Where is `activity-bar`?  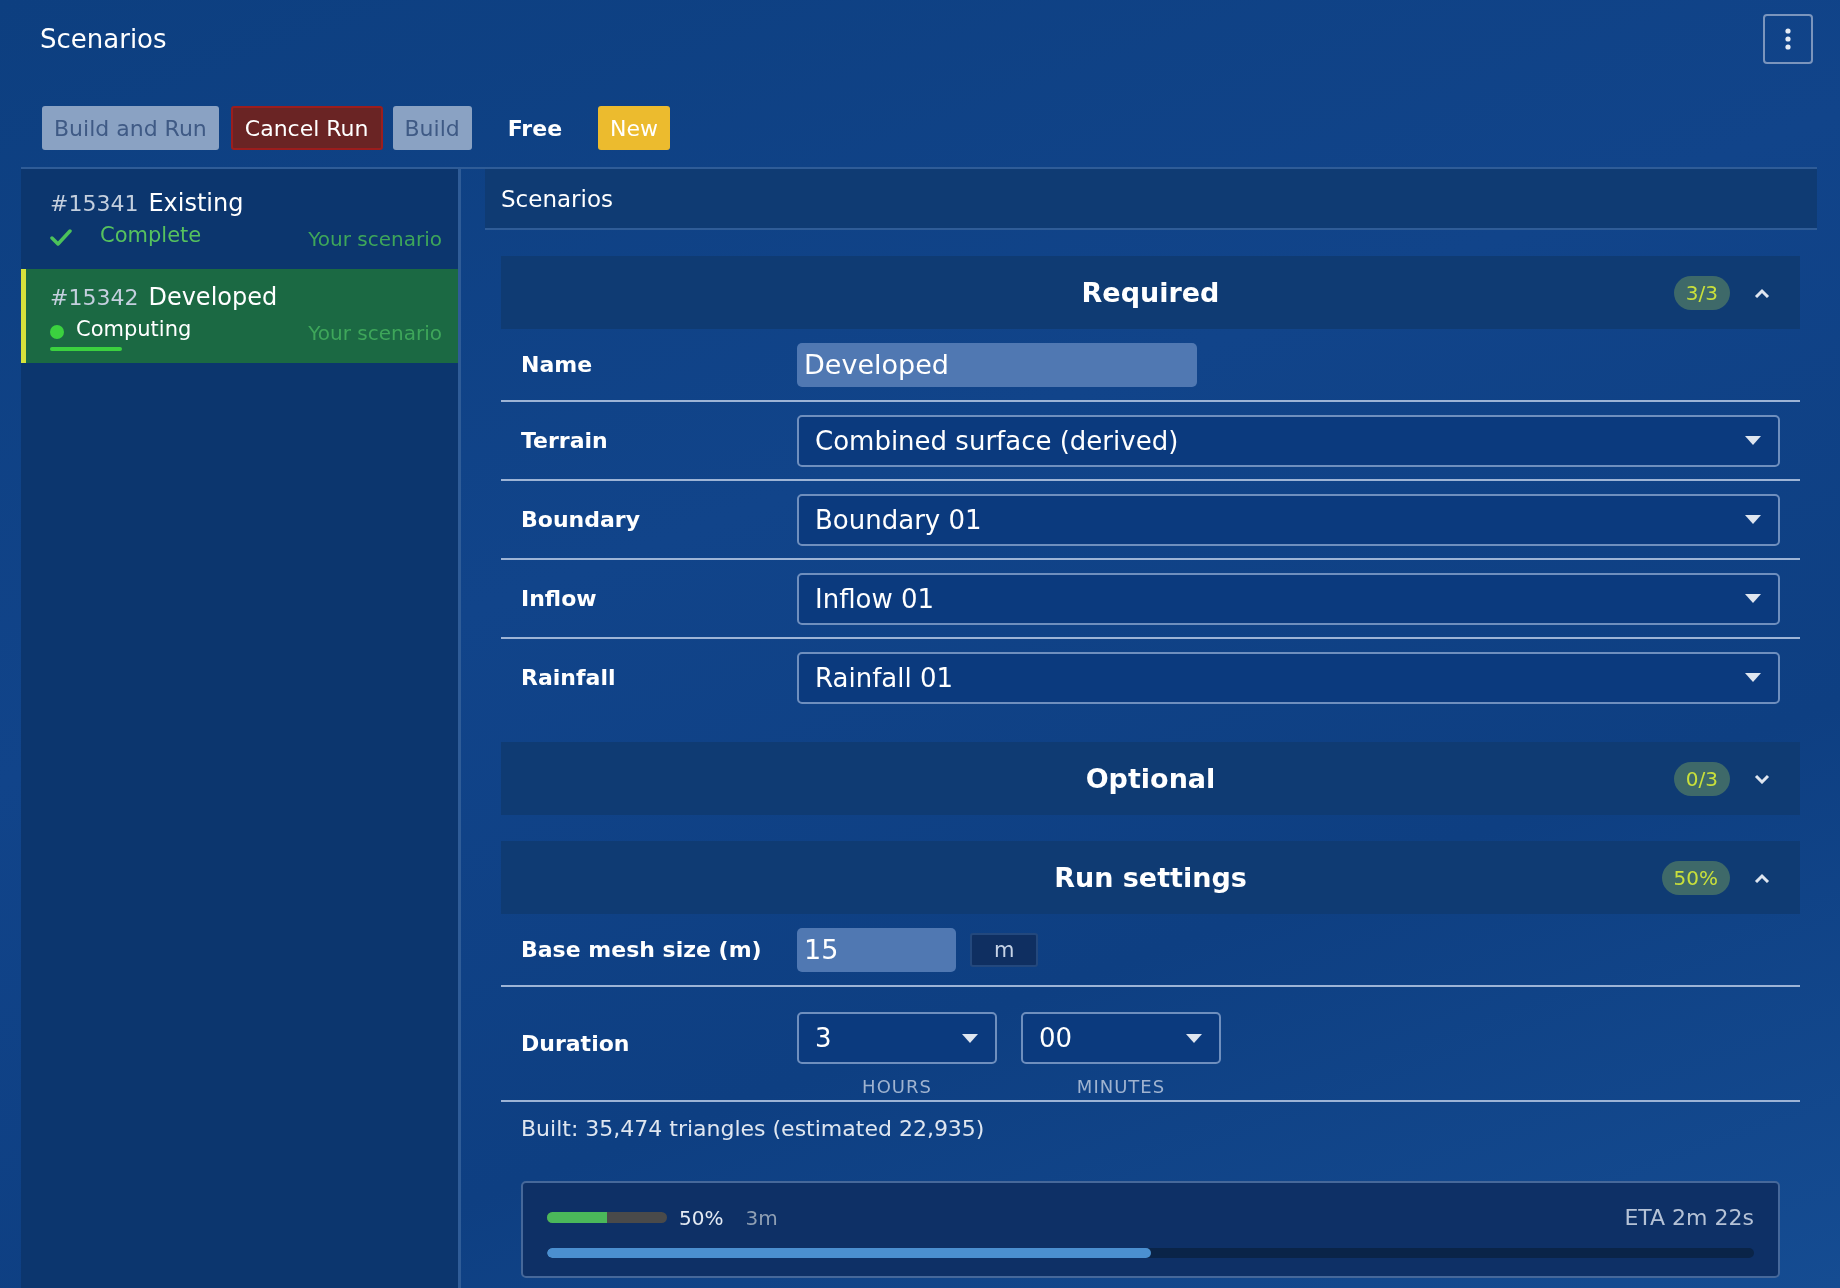
activity-bar is located at coordinates (86, 349).